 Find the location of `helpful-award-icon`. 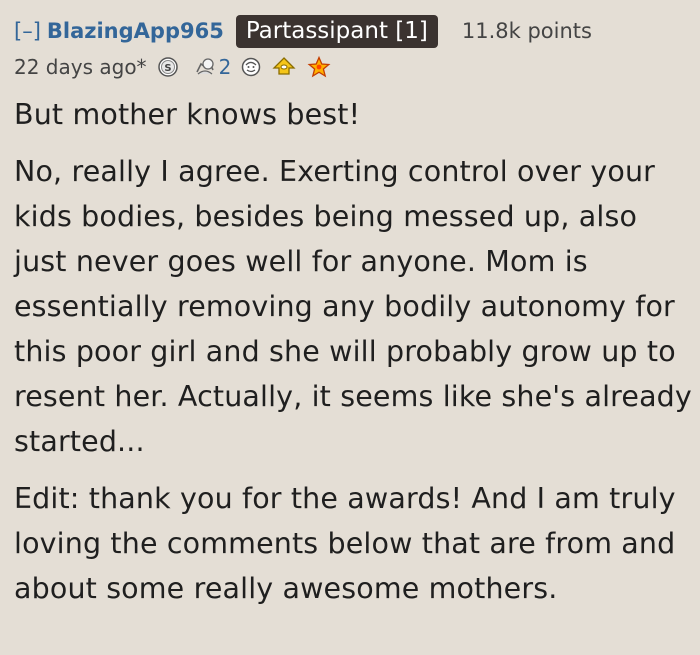

helpful-award-icon is located at coordinates (205, 67).